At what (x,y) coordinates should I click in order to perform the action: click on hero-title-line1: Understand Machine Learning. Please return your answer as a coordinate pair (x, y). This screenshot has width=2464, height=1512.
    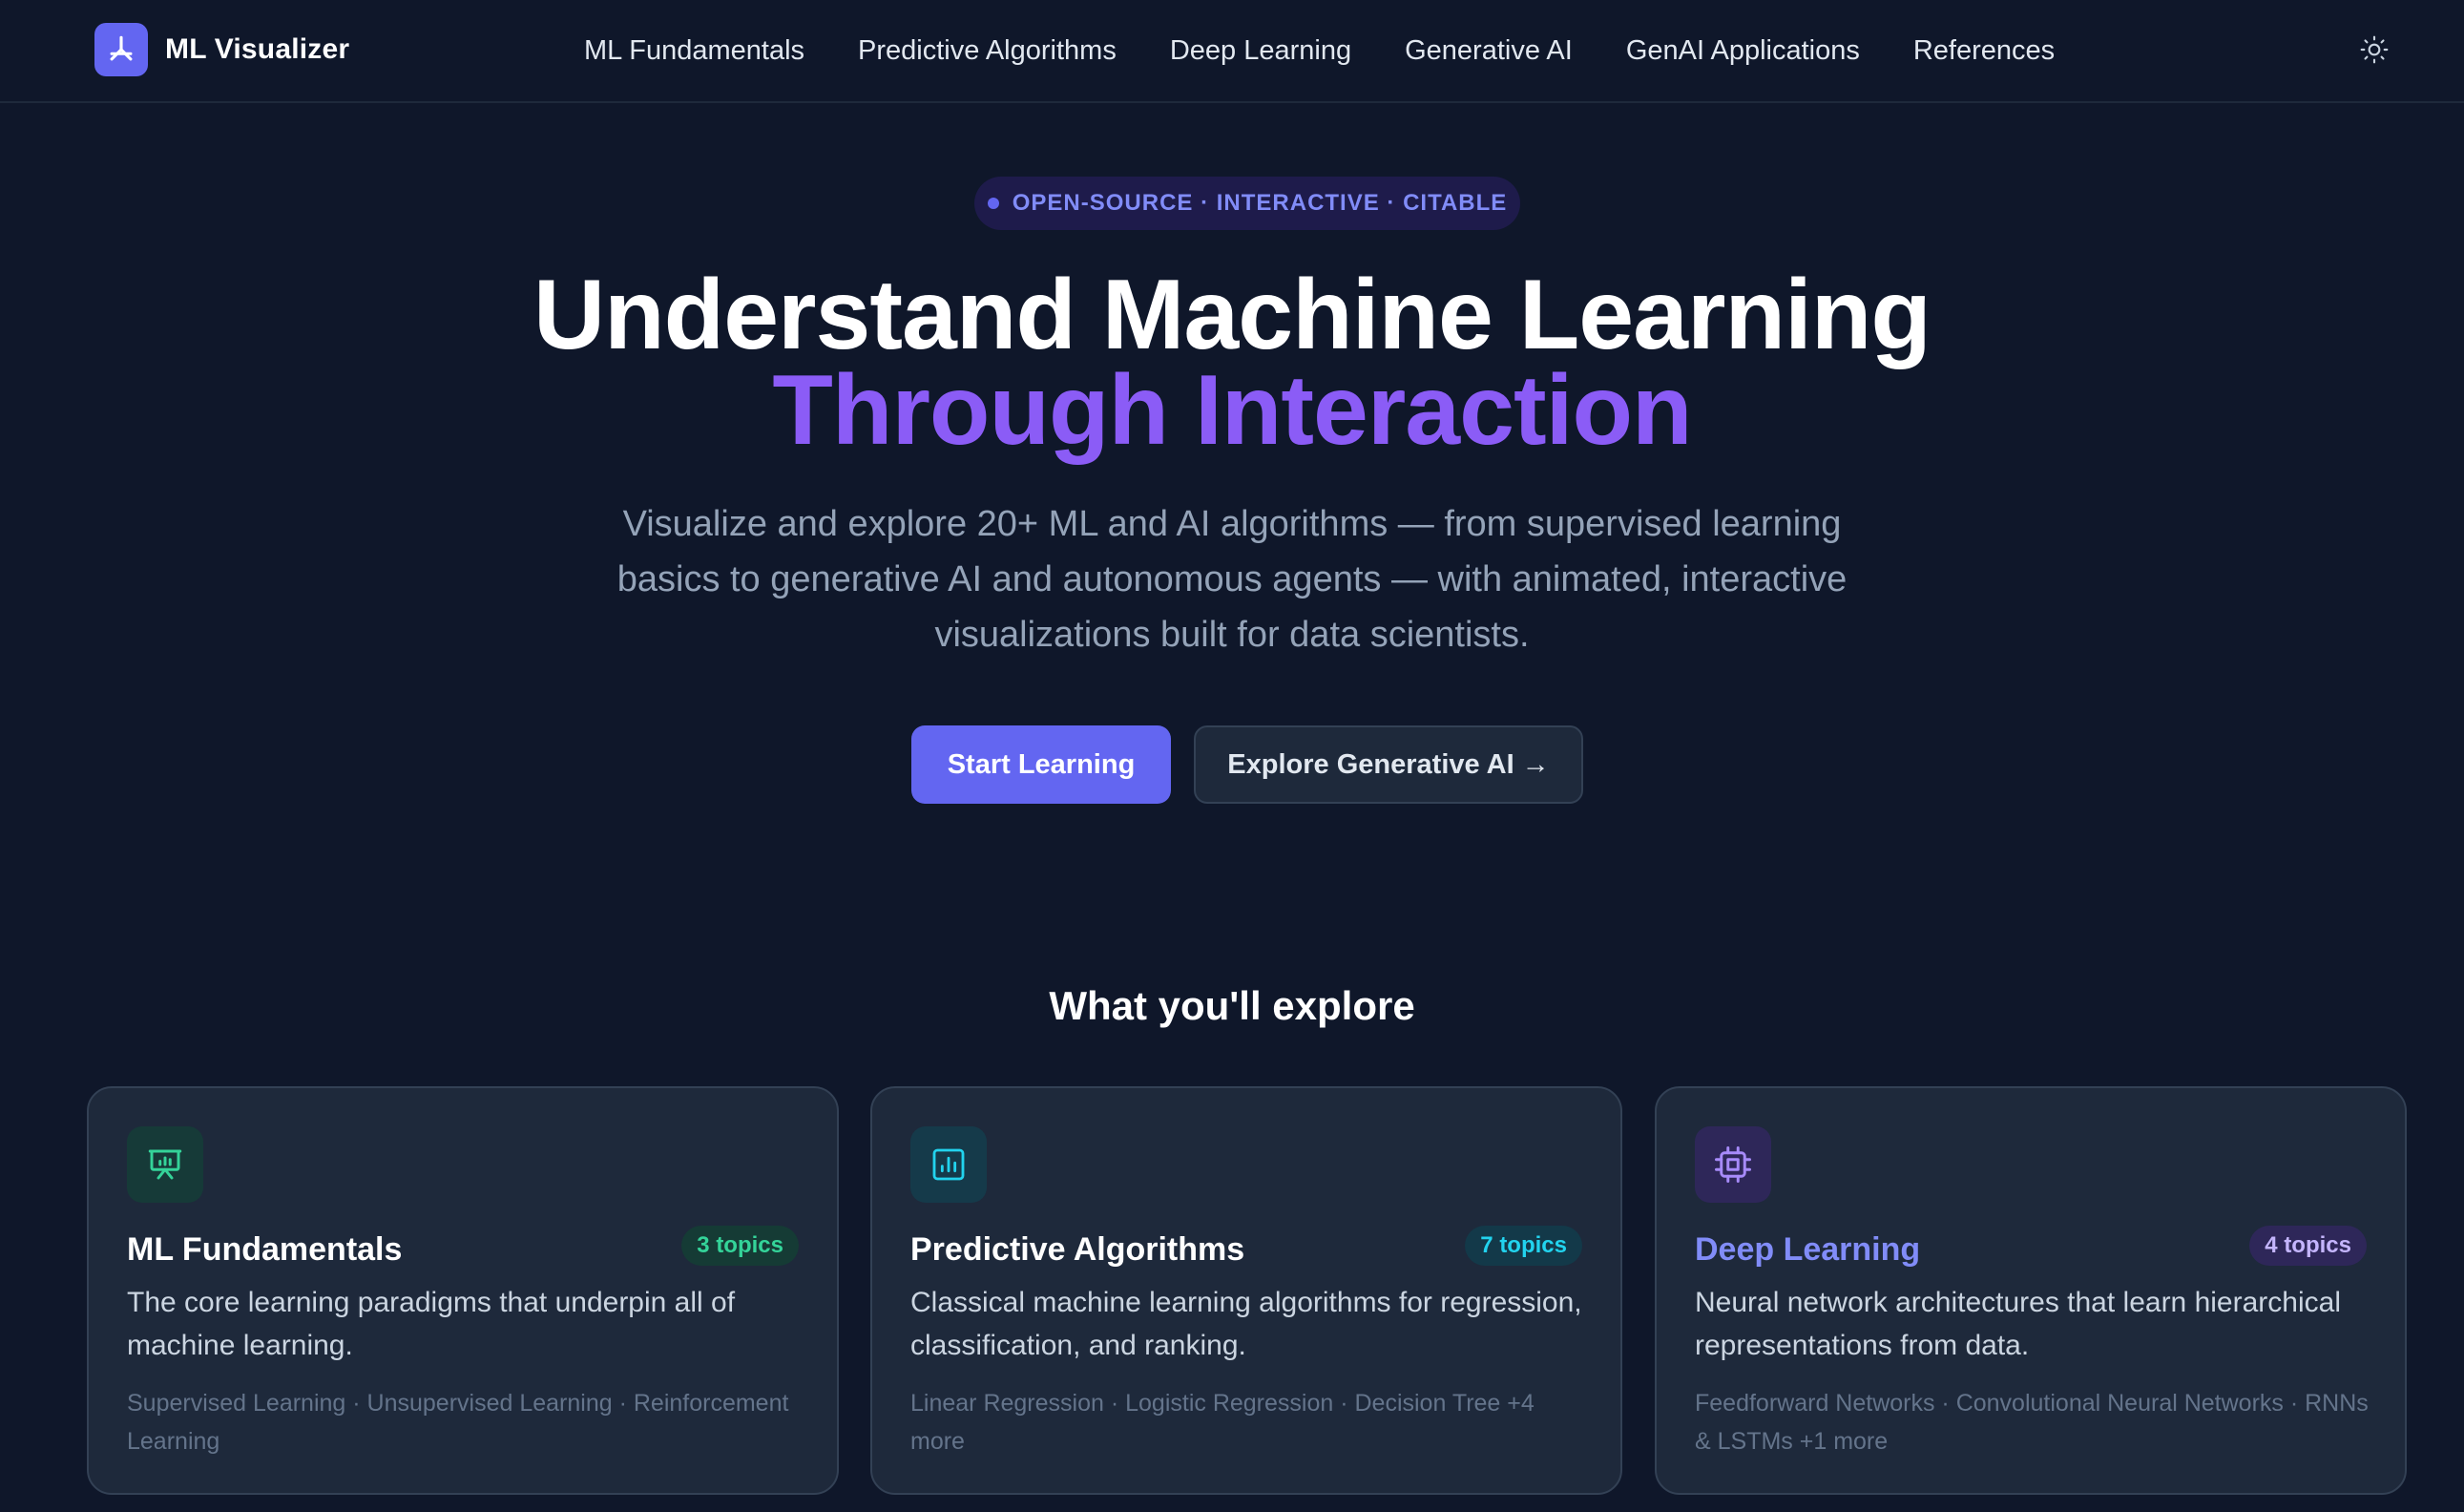
    Looking at the image, I should click on (1233, 315).